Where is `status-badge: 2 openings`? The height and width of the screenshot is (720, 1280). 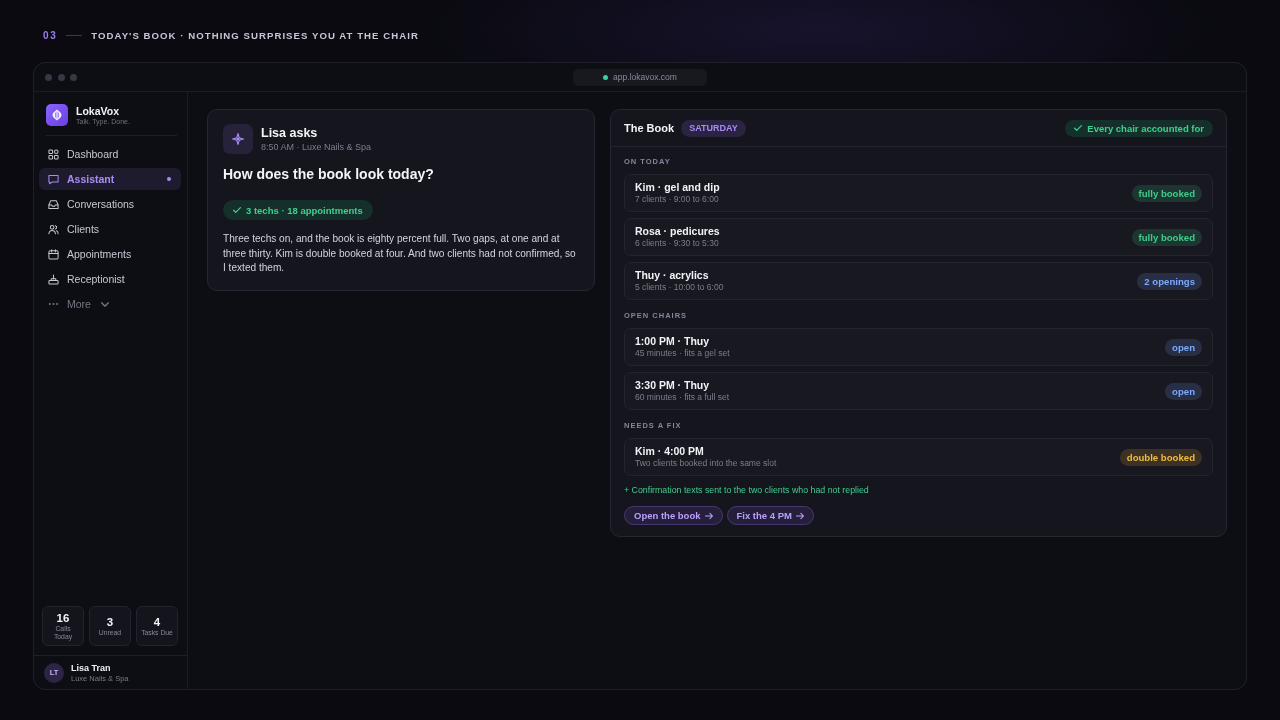
status-badge: 2 openings is located at coordinates (1169, 281).